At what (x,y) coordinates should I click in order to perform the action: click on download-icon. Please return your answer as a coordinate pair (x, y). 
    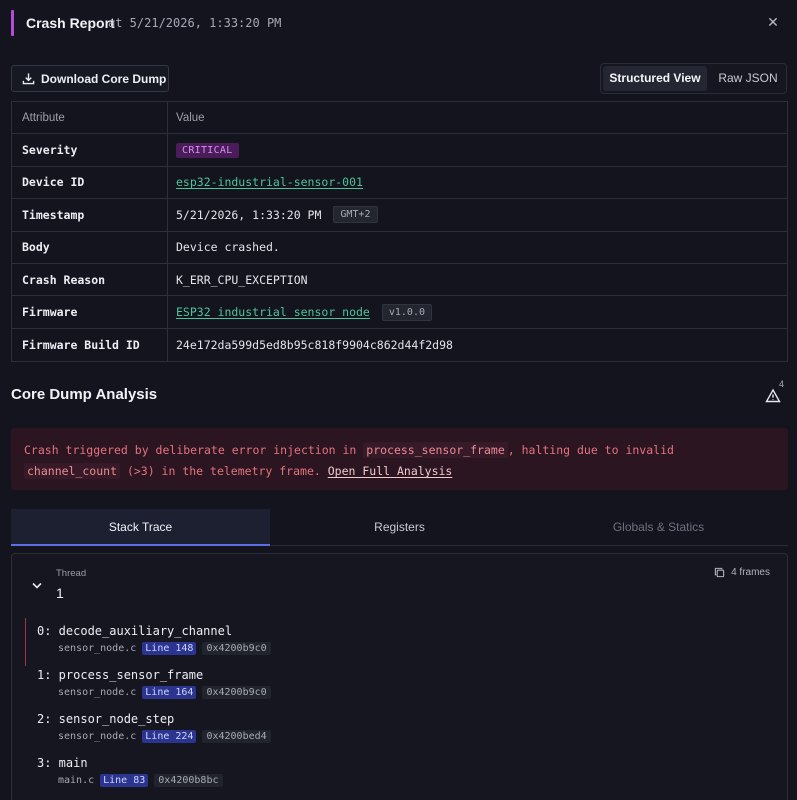
    Looking at the image, I should click on (28, 79).